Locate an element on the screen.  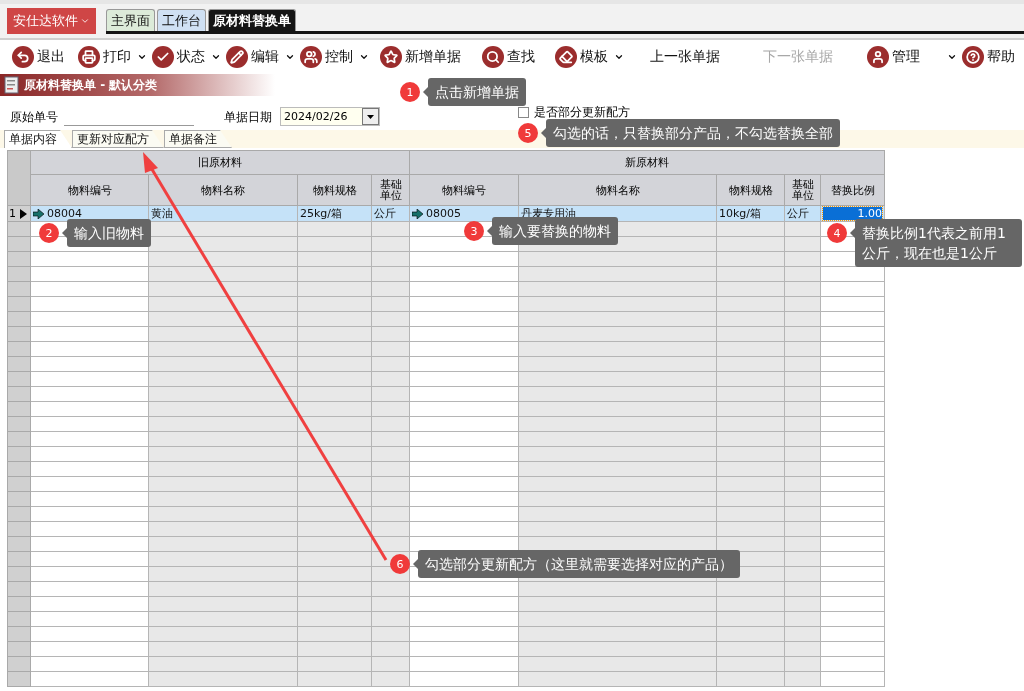
window-tab: 主界面 is located at coordinates (130, 20).